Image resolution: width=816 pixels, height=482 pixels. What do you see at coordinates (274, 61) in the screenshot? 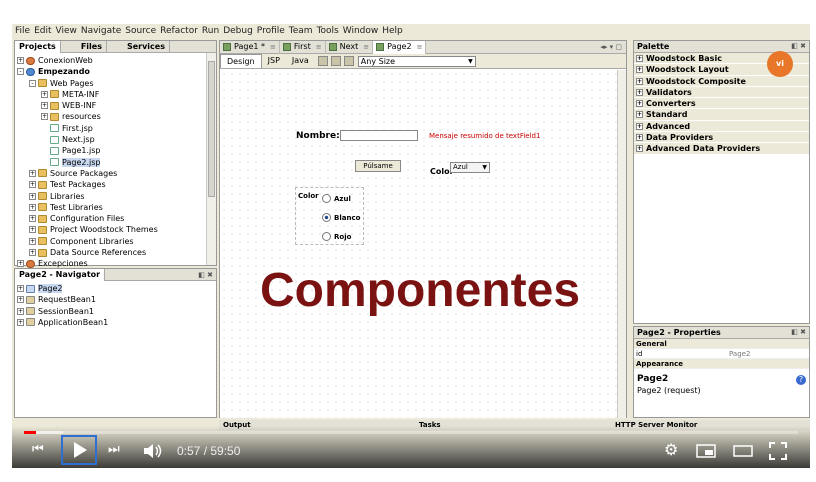
I see `view-tab-jsp: JSP` at bounding box center [274, 61].